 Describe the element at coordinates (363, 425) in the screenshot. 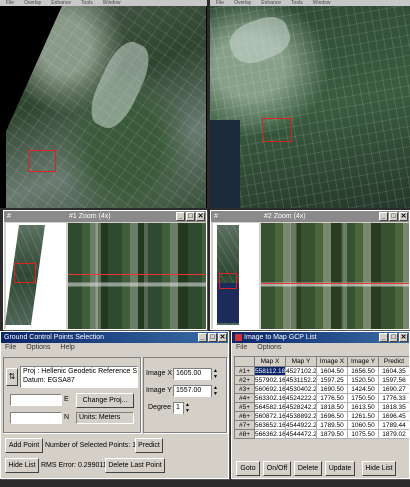

I see `table-cell: 1060.50` at that location.